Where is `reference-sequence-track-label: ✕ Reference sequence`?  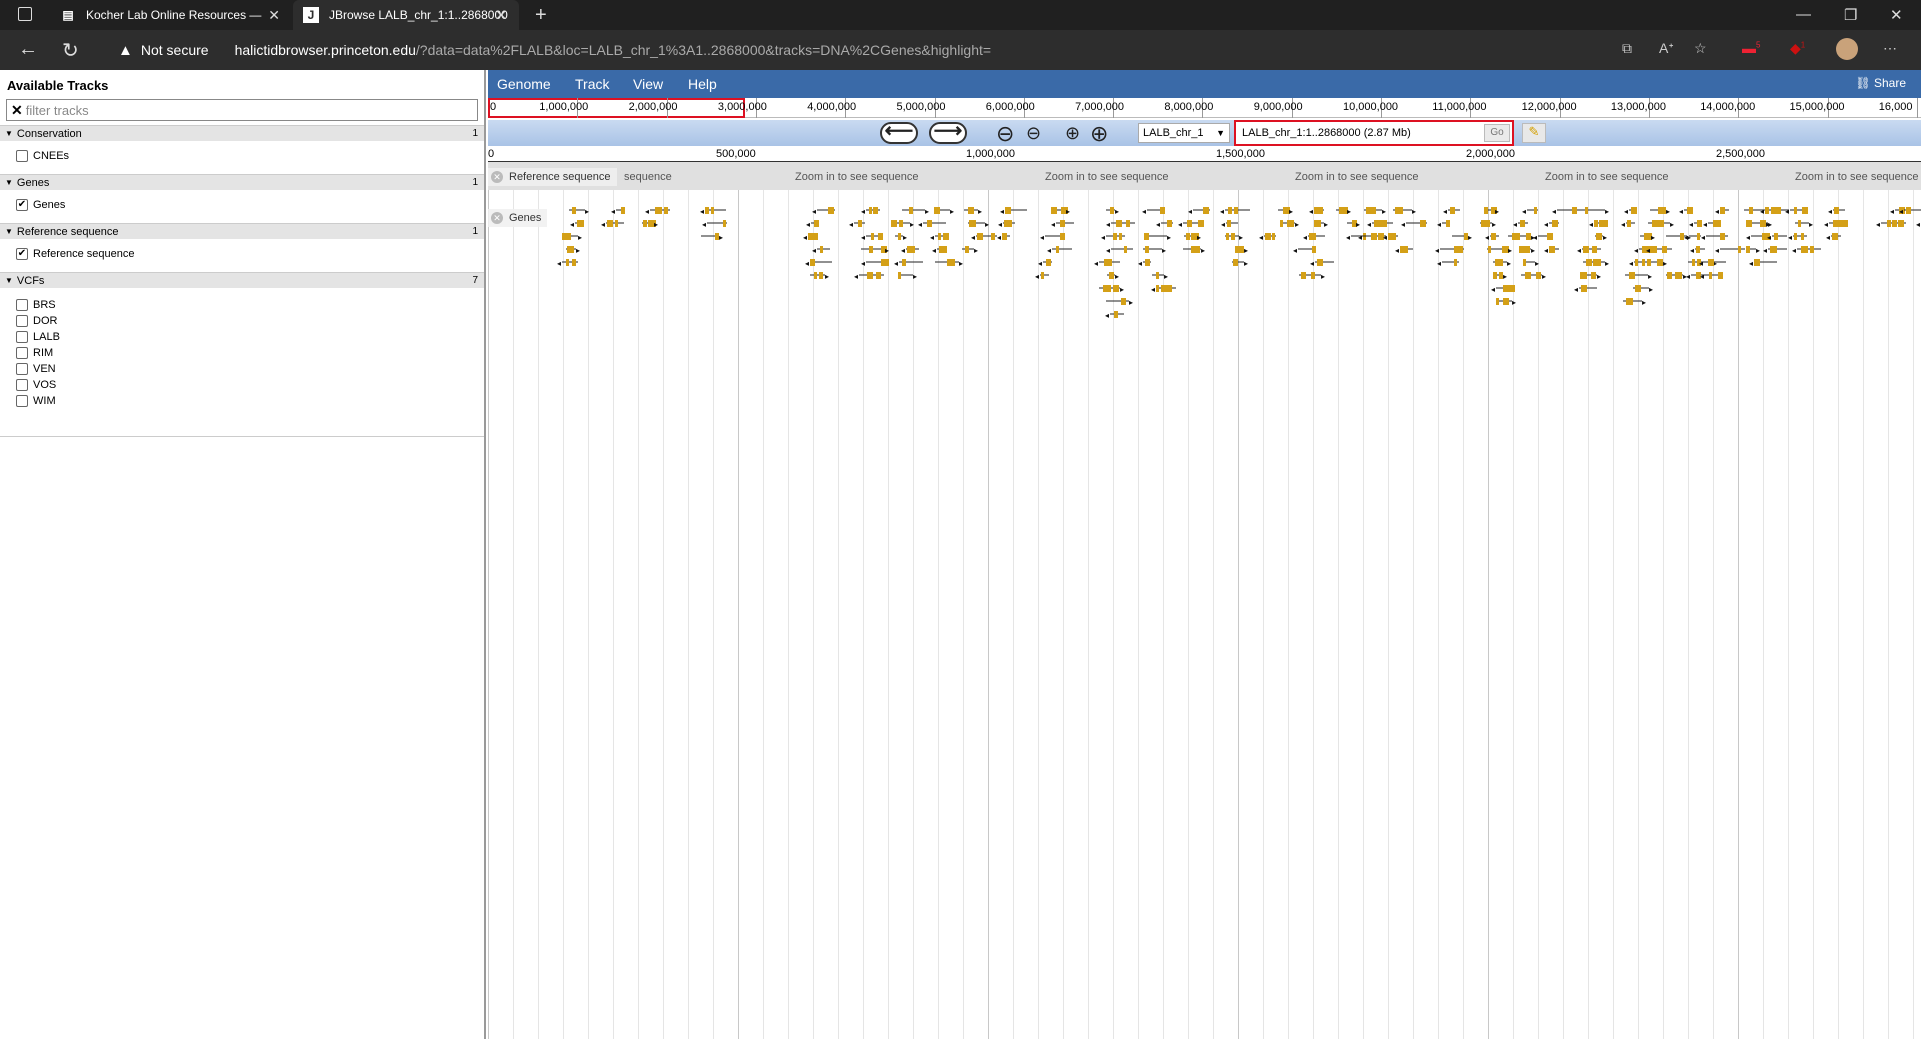 reference-sequence-track-label: ✕ Reference sequence is located at coordinates (552, 177).